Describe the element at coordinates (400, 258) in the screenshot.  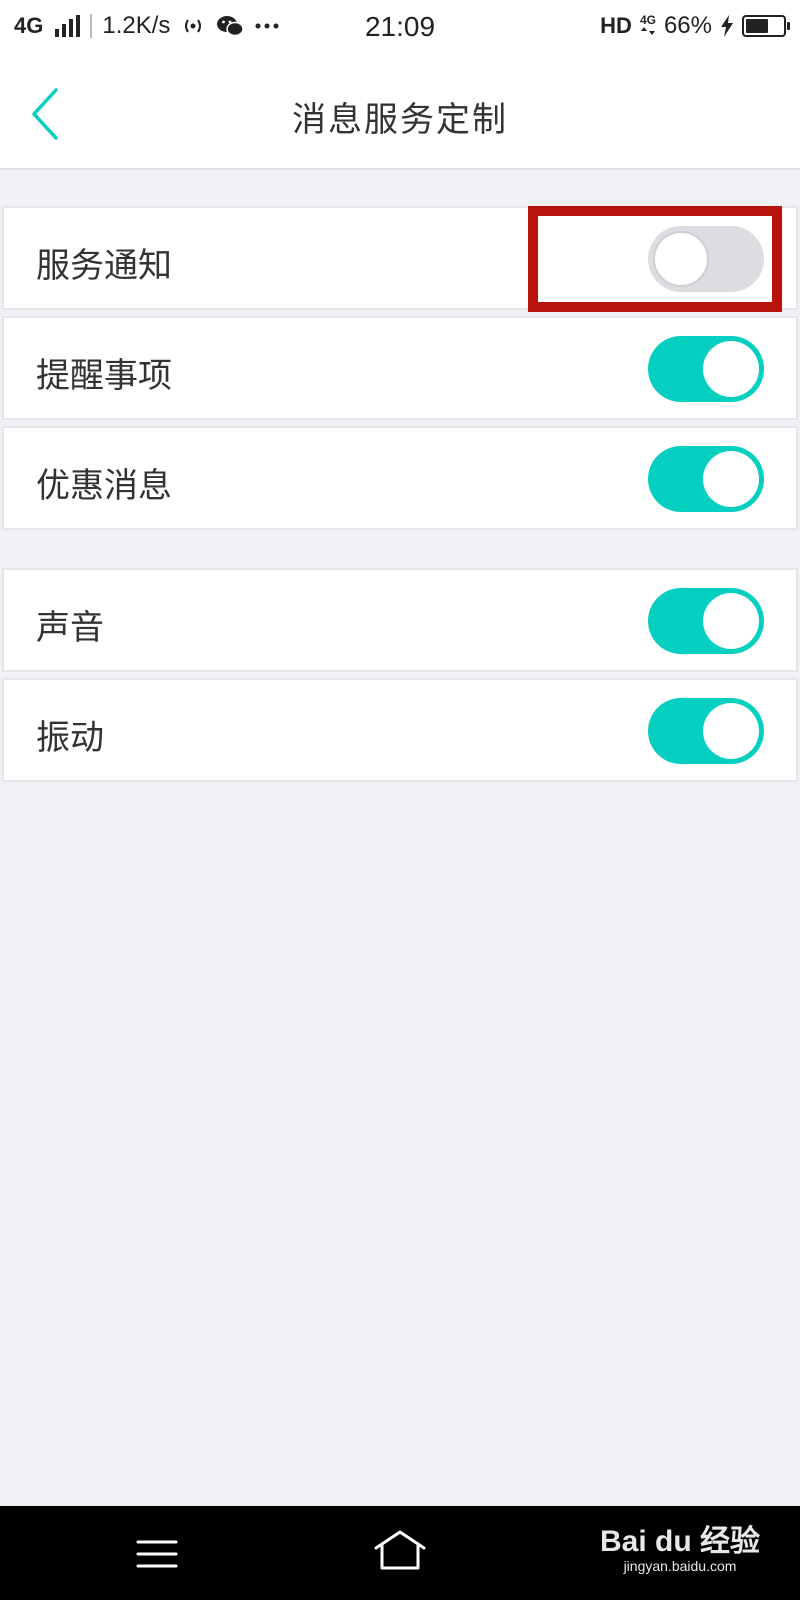
I see `setting-row-service-notice: 服务通知` at that location.